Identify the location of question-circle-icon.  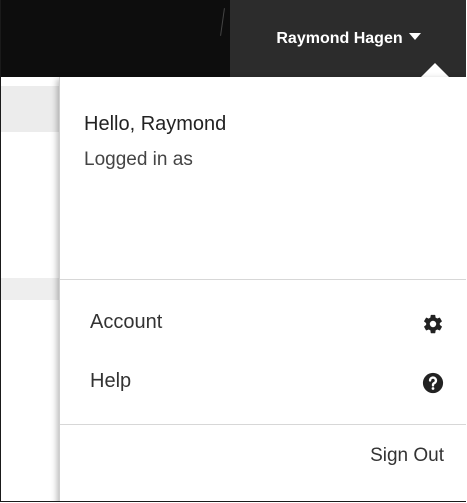
(433, 383).